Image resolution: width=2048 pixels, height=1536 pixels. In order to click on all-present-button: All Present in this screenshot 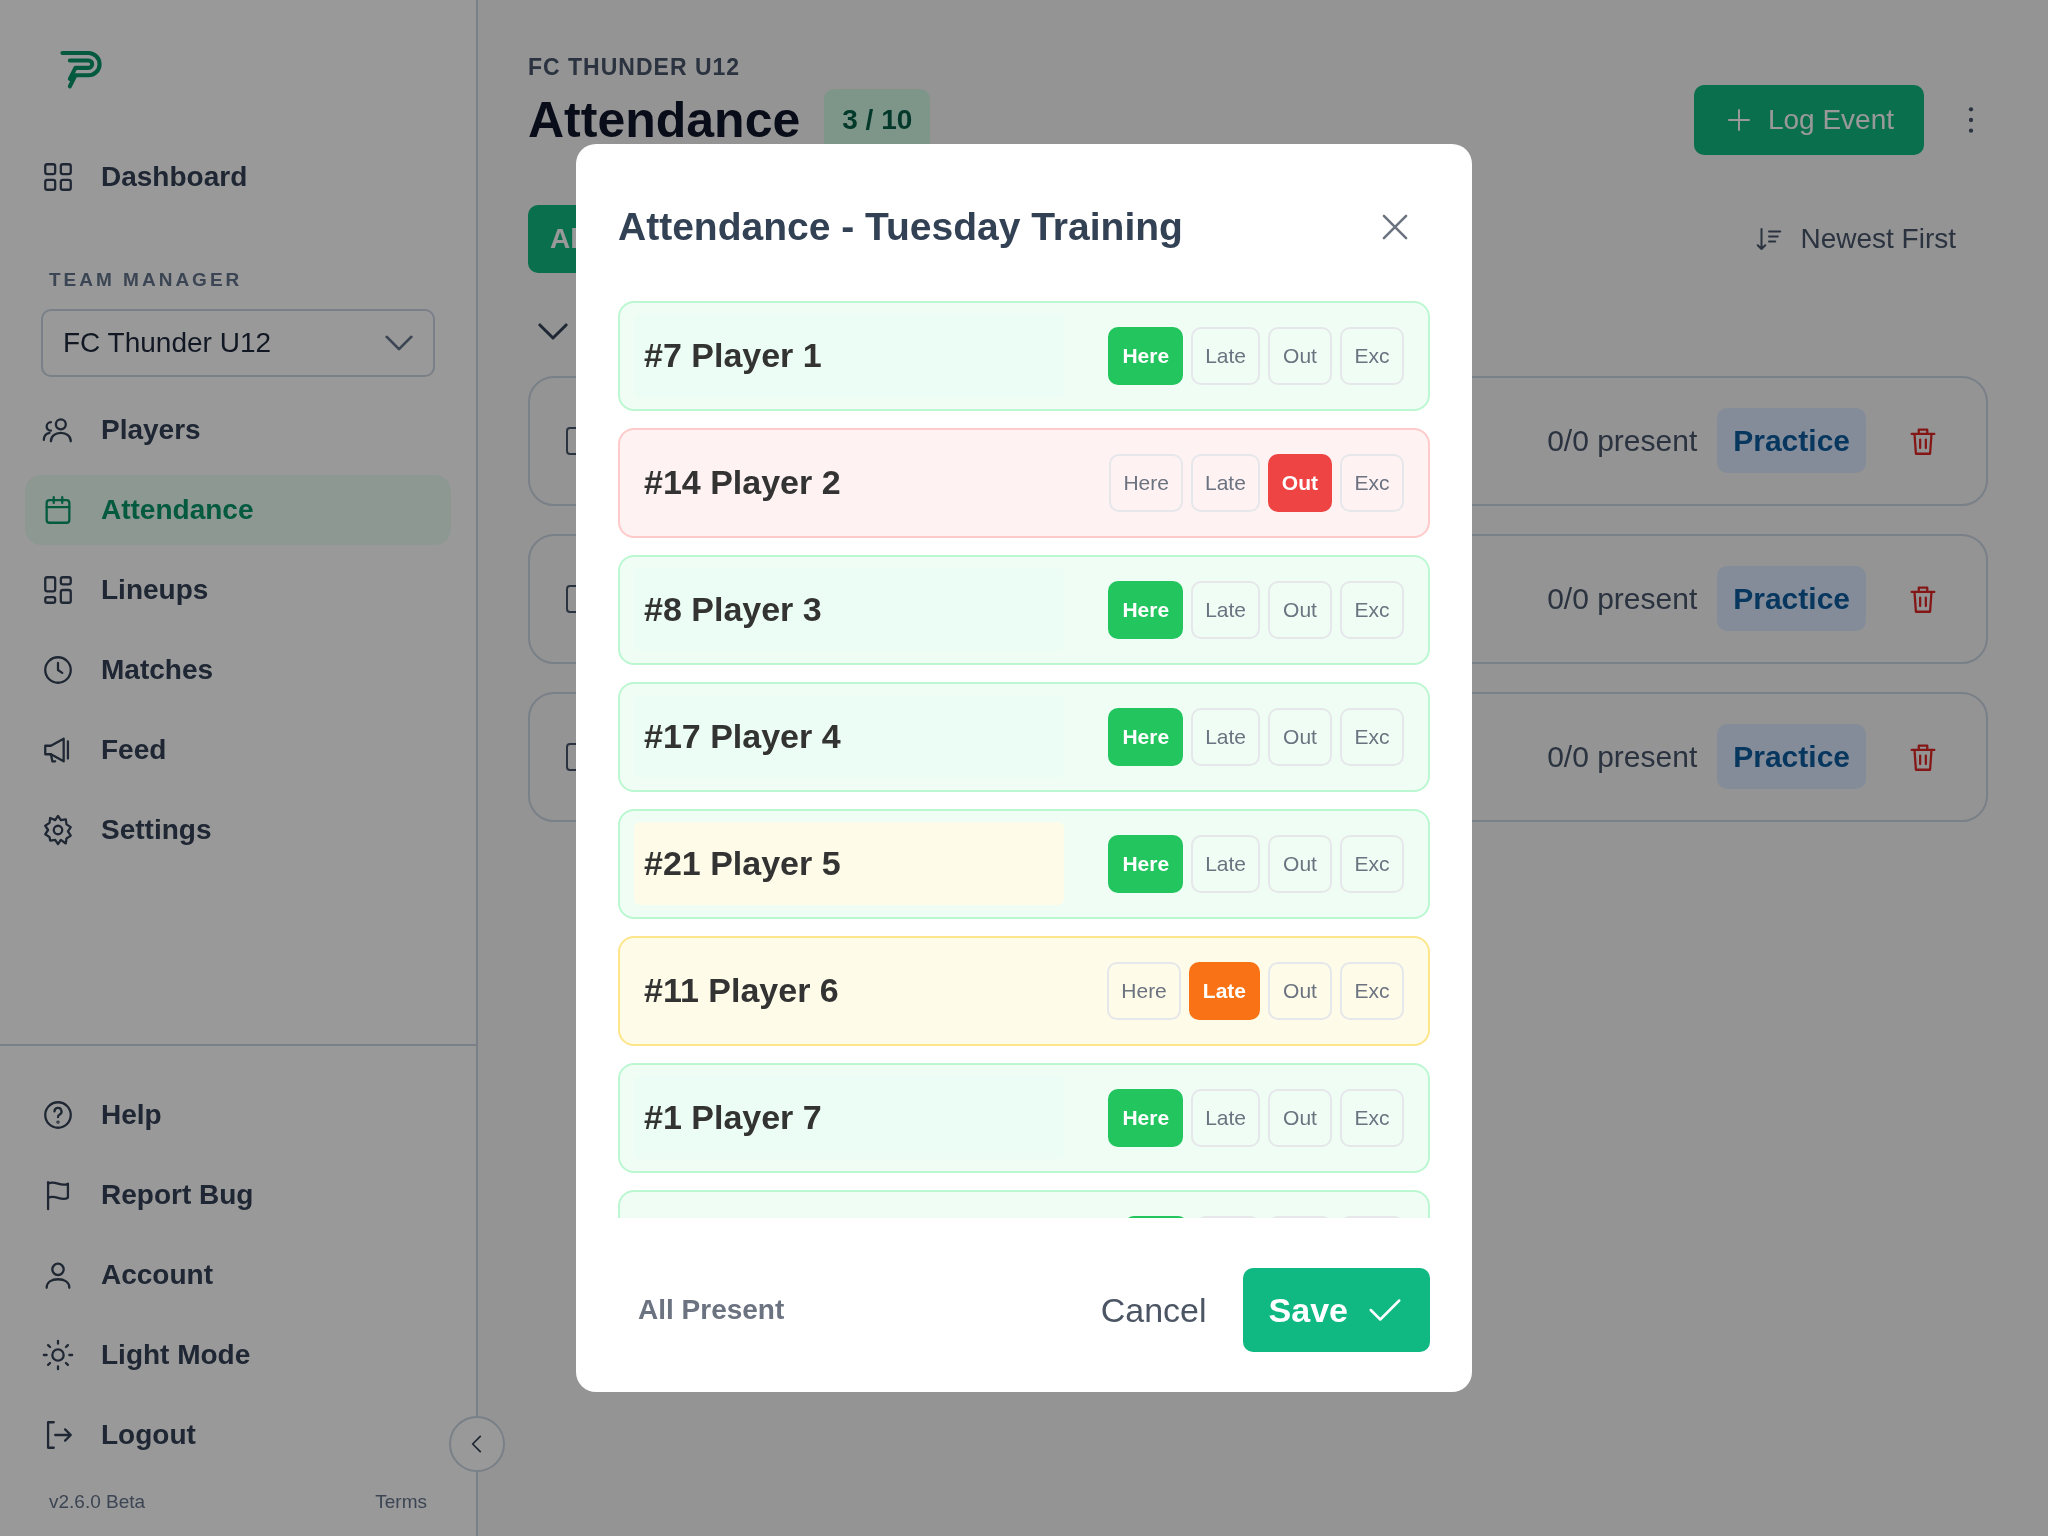, I will do `click(711, 1310)`.